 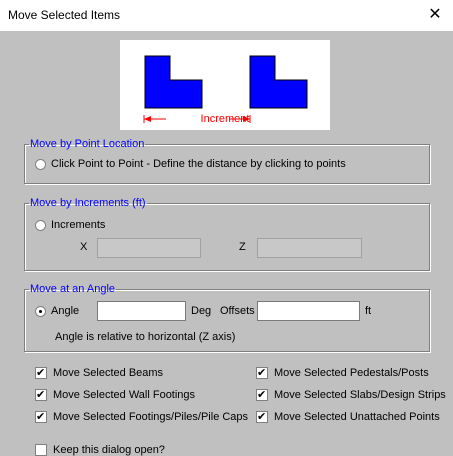 What do you see at coordinates (64, 15) in the screenshot?
I see `window-title: Move Selected Items` at bounding box center [64, 15].